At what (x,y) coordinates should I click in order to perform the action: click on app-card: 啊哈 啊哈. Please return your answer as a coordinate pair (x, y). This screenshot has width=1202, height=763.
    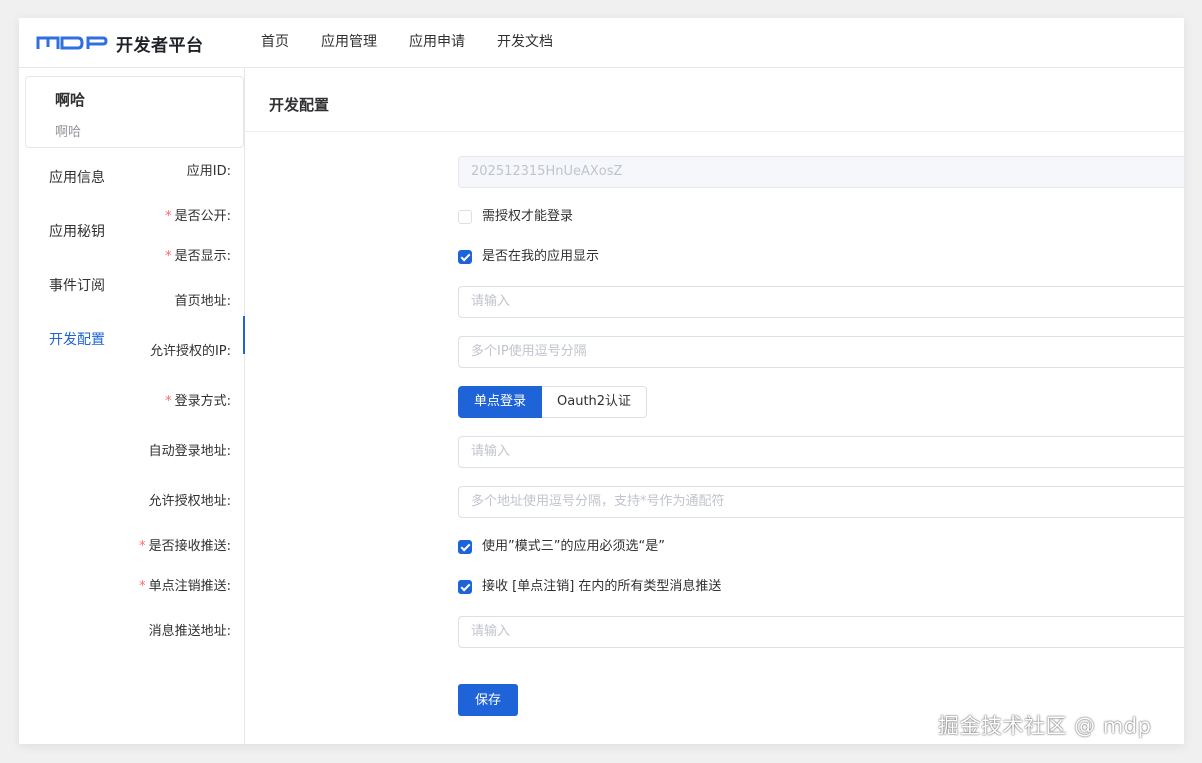
    Looking at the image, I should click on (134, 112).